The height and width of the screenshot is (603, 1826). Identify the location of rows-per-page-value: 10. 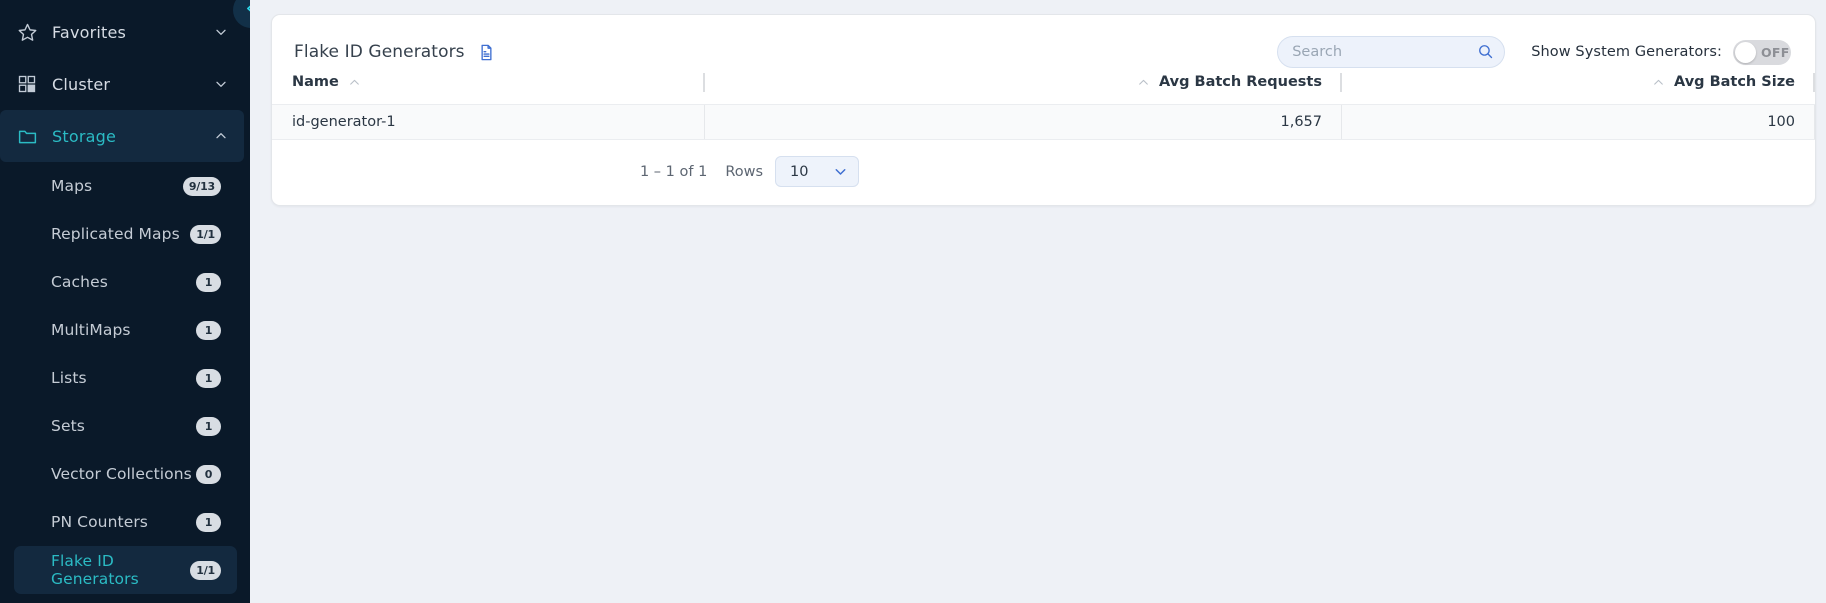
(799, 171).